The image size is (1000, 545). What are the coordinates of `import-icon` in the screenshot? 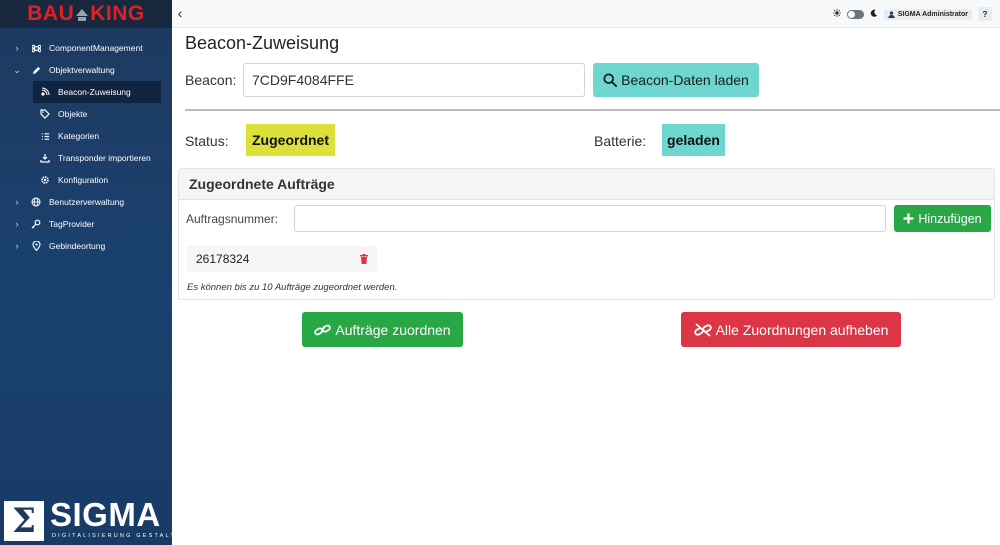 It's located at (45, 158).